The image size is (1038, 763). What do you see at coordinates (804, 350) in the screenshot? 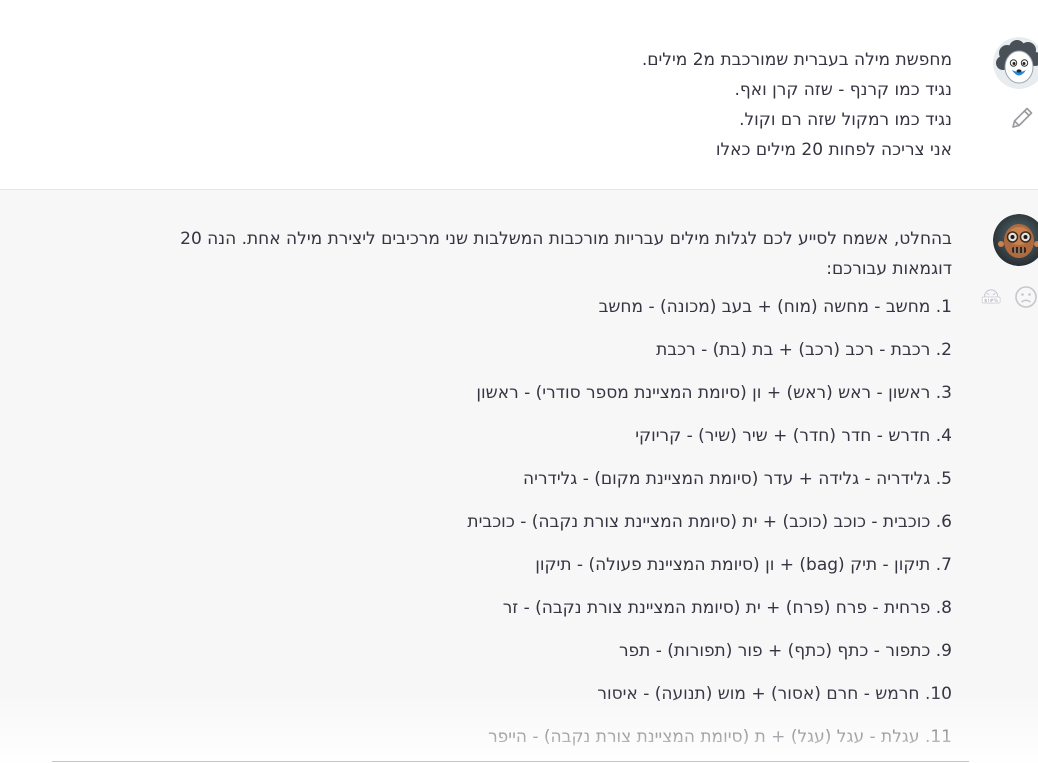
I see `list-item: 2. רכבת - רכב (רכב) + בת (בת) - רכבת` at bounding box center [804, 350].